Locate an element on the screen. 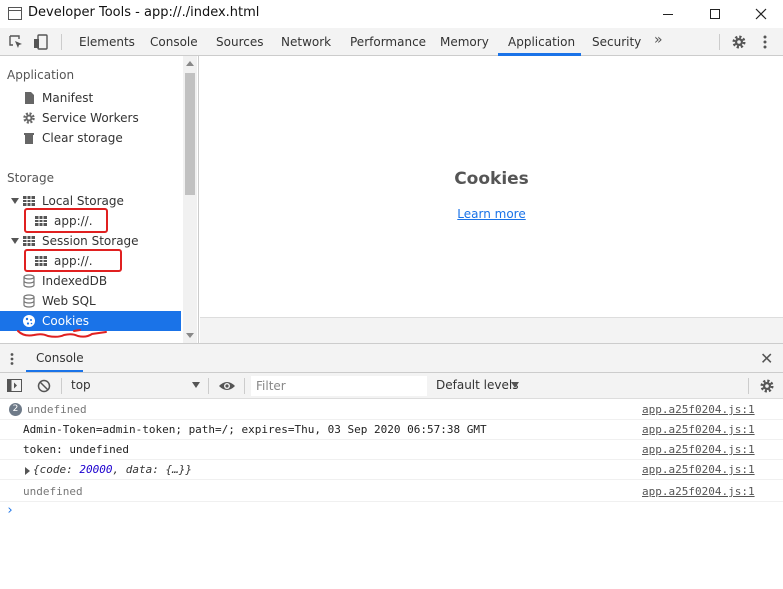 The image size is (783, 589). sidebar-item-manifest: Manifest is located at coordinates (57, 98).